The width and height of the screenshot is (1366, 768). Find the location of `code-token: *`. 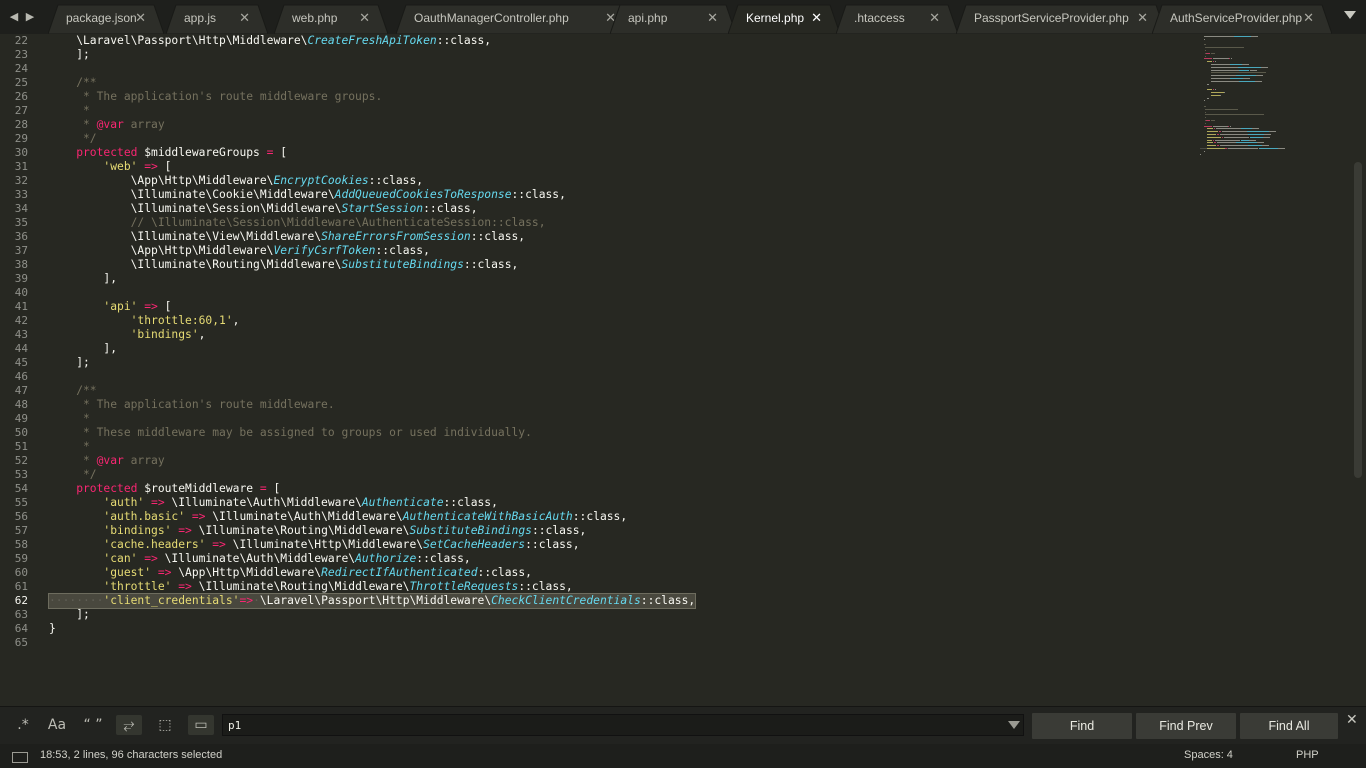

code-token: * is located at coordinates (69, 446).